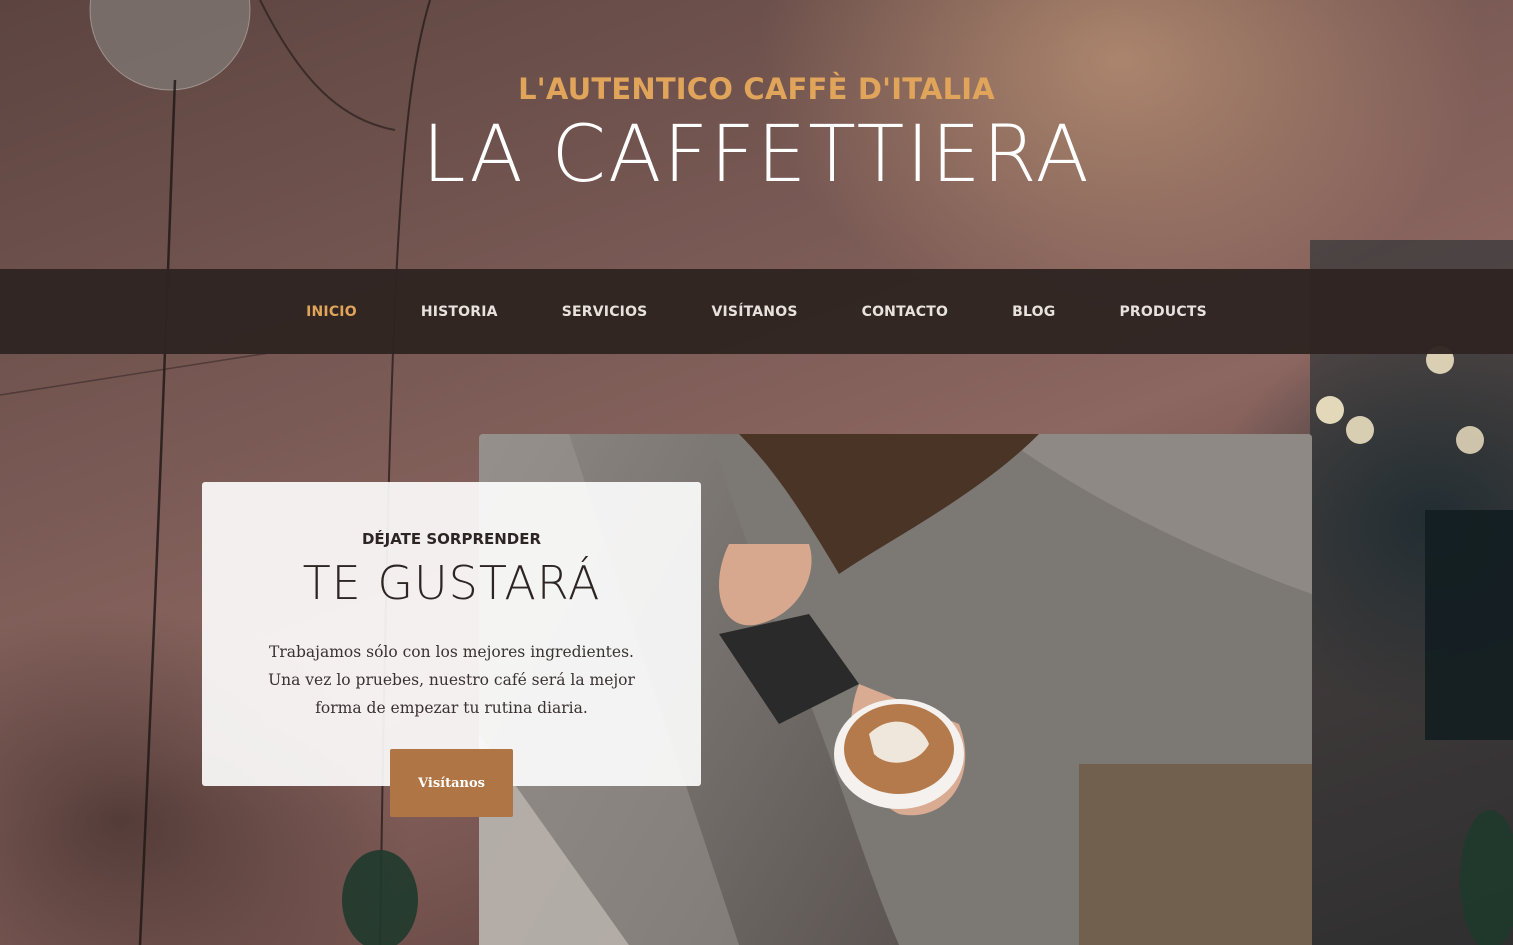  I want to click on site-brand: LA CAFFETTIERA, so click(756, 155).